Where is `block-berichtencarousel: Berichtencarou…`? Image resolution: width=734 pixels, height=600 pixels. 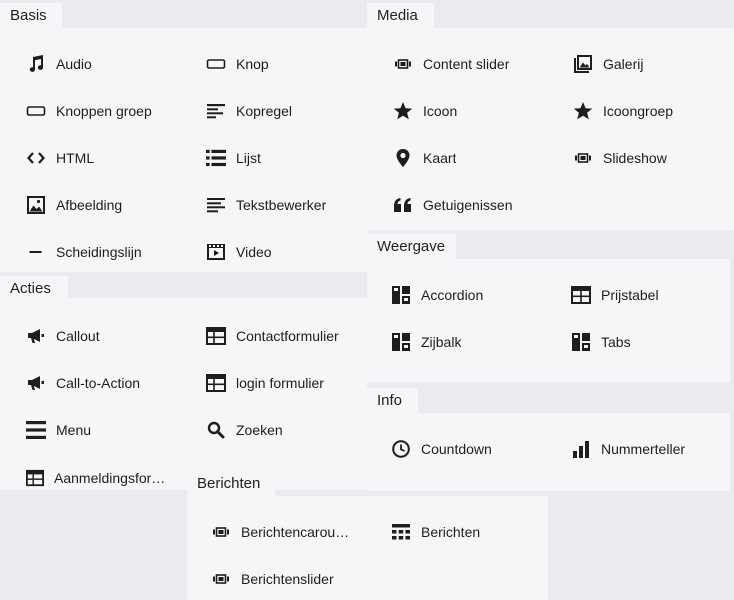
block-berichtencarousel: Berichtencarou… is located at coordinates (280, 532).